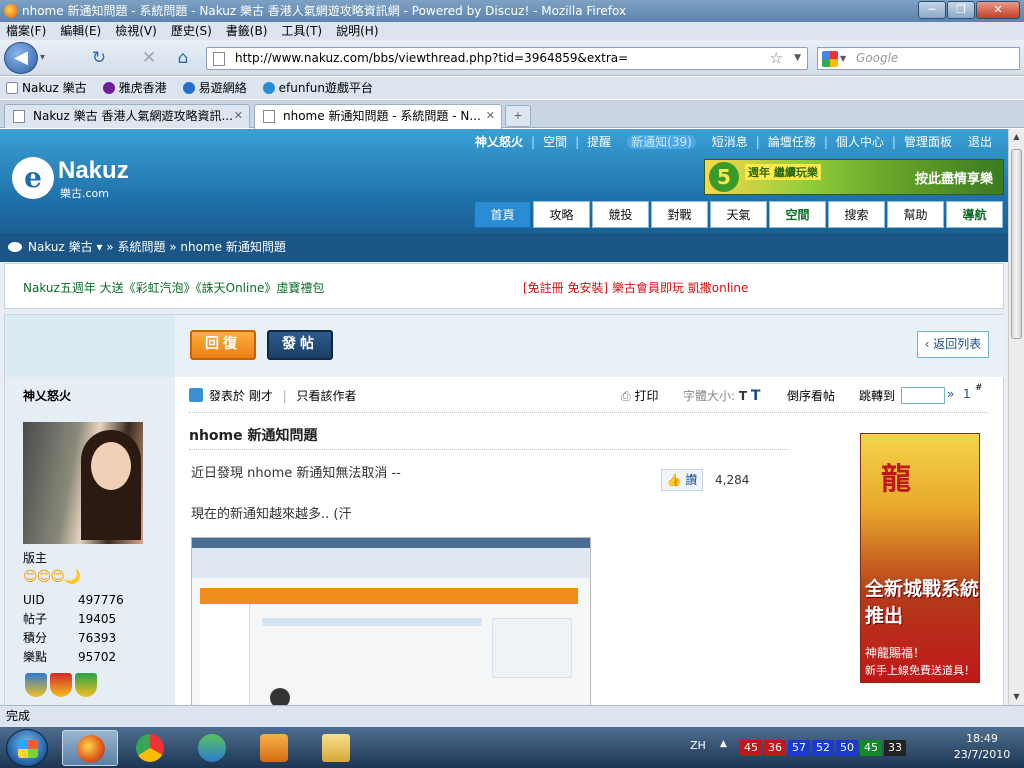 This screenshot has height=768, width=1024. Describe the element at coordinates (635, 287) in the screenshot. I see `promo-right-link: [免註冊 免安裝] 樂古會員即玩 凱撒online` at that location.